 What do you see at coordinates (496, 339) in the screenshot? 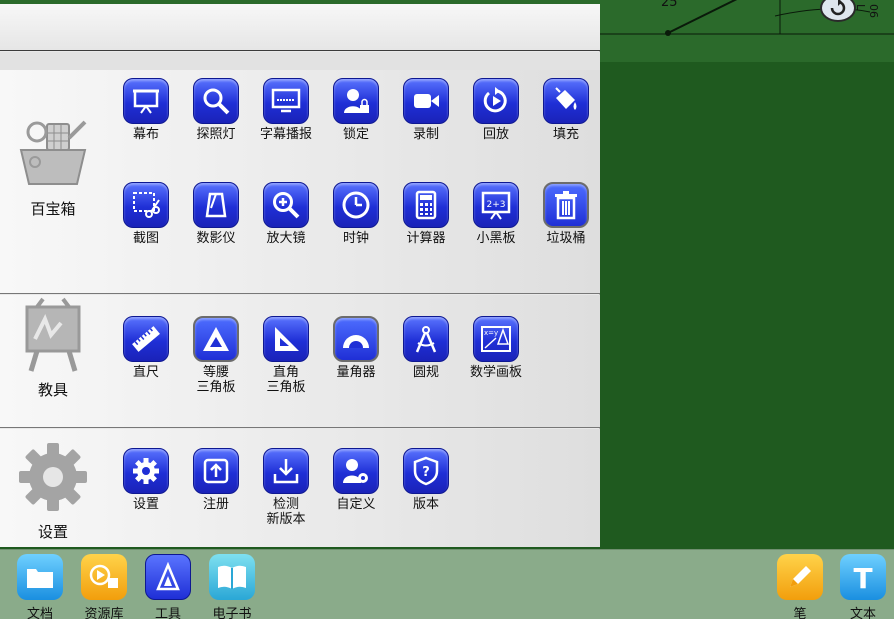
I see `math-board-icon: x=y` at bounding box center [496, 339].